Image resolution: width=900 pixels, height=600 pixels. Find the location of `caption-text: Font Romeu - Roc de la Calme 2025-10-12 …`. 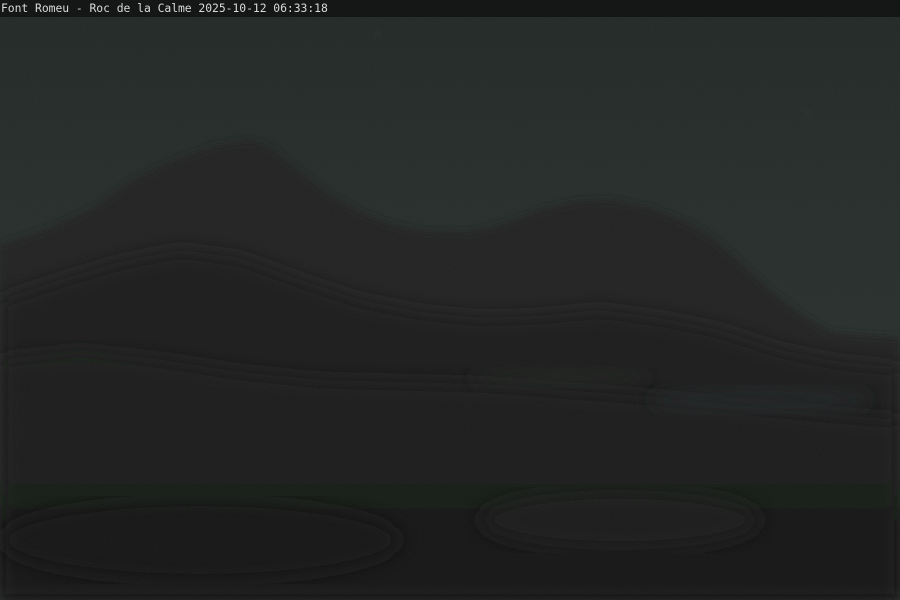

caption-text: Font Romeu - Roc de la Calme 2025-10-12 … is located at coordinates (164, 8).